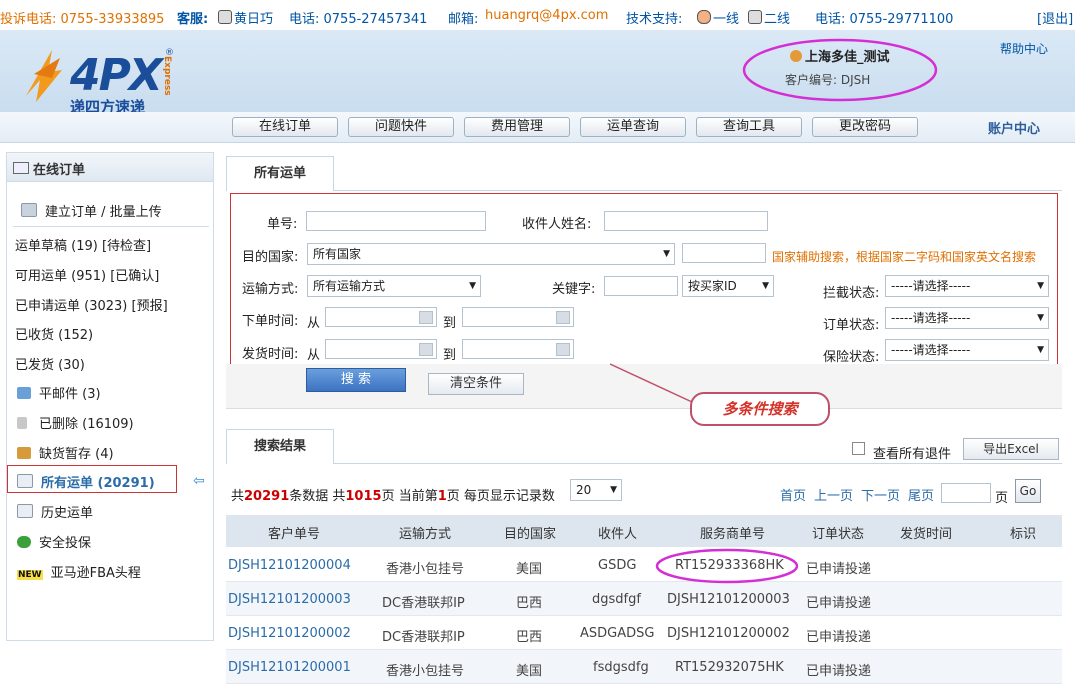 The height and width of the screenshot is (687, 1075). I want to click on ship-time-label: 发货时间:, so click(270, 354).